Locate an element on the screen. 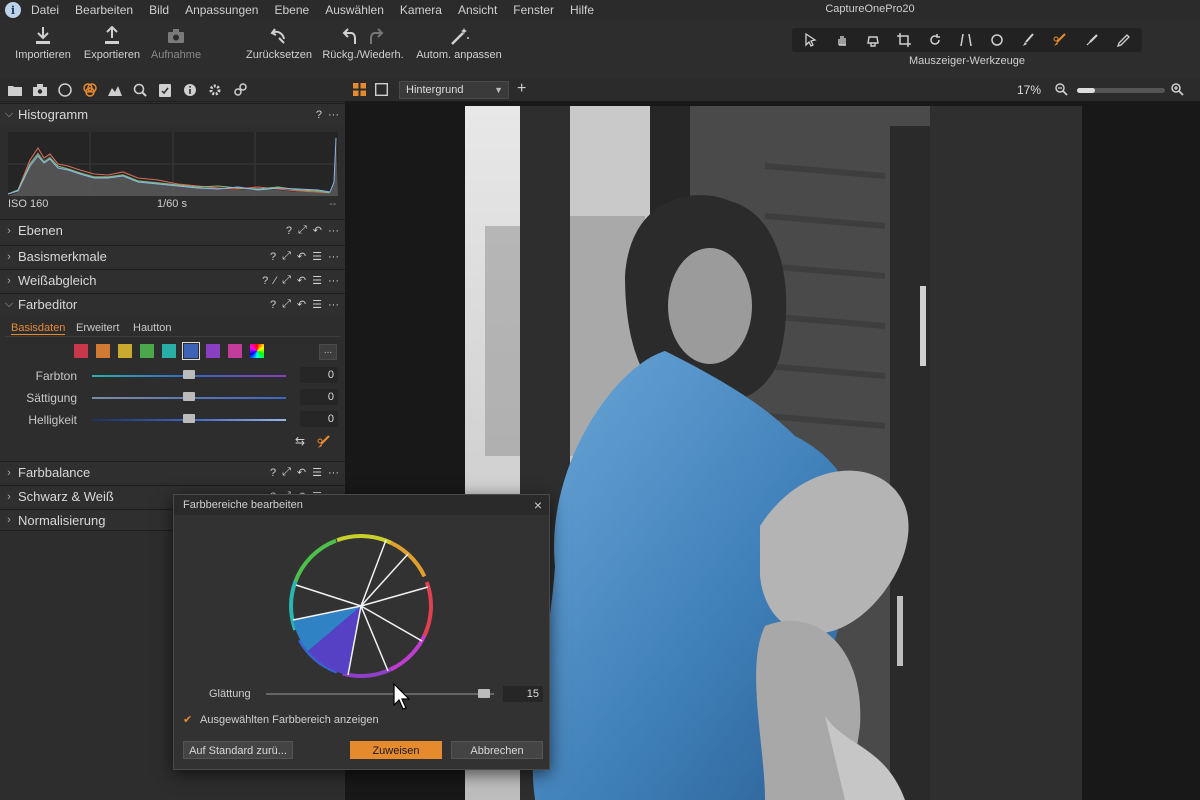  color-balance-section-header: › Farbbalance ? ⤢ ↶ ☰ ··· is located at coordinates (172, 472).